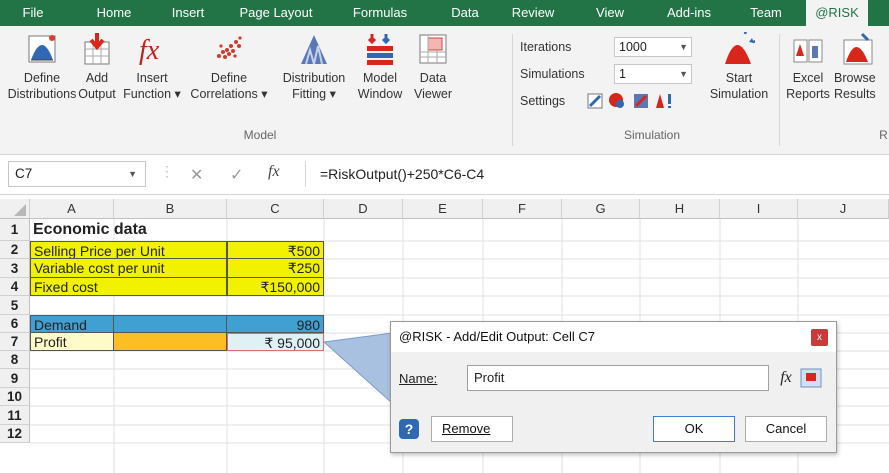  I want to click on excel-reports-button: Excel Reports, so click(808, 67).